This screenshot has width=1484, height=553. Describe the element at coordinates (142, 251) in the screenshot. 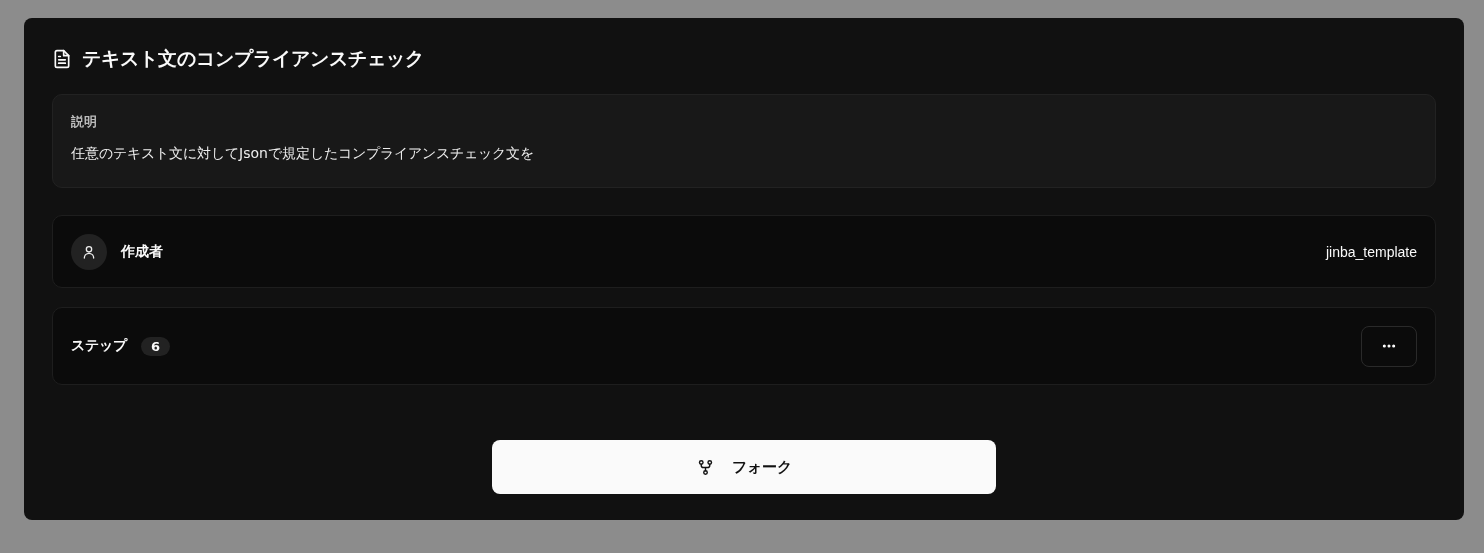

I see `author-label: 作成者` at that location.